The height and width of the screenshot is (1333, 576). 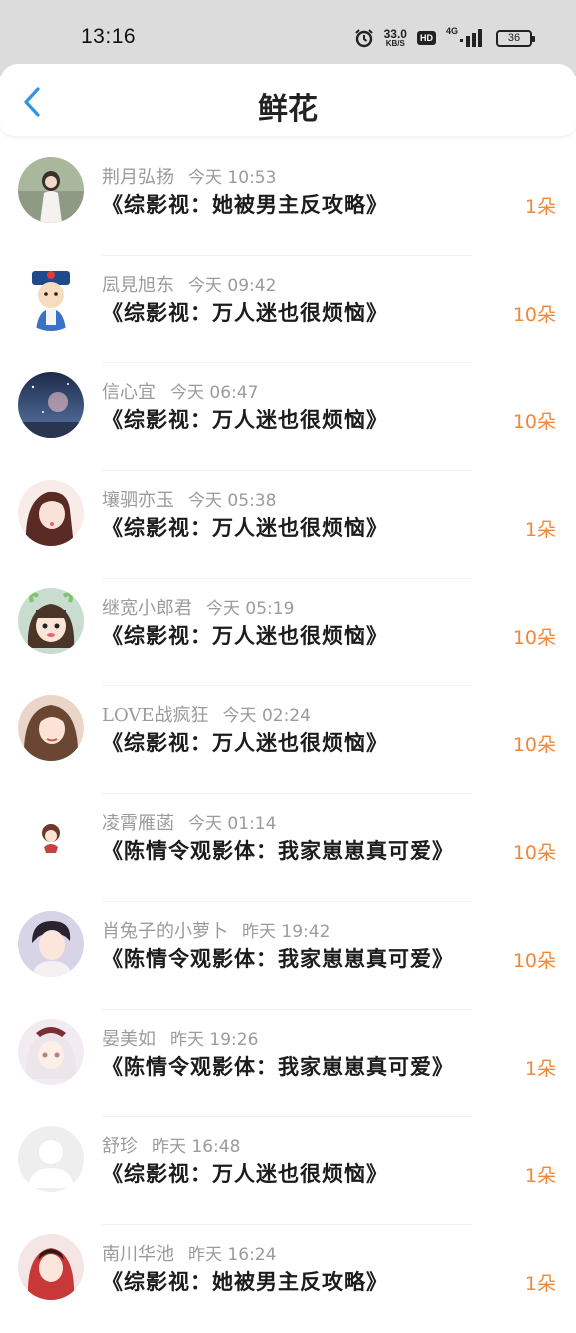 I want to click on list-item: 南川华池 昨天 16:24 《综影视：她被男主反攻略》 1朵, so click(x=288, y=1279).